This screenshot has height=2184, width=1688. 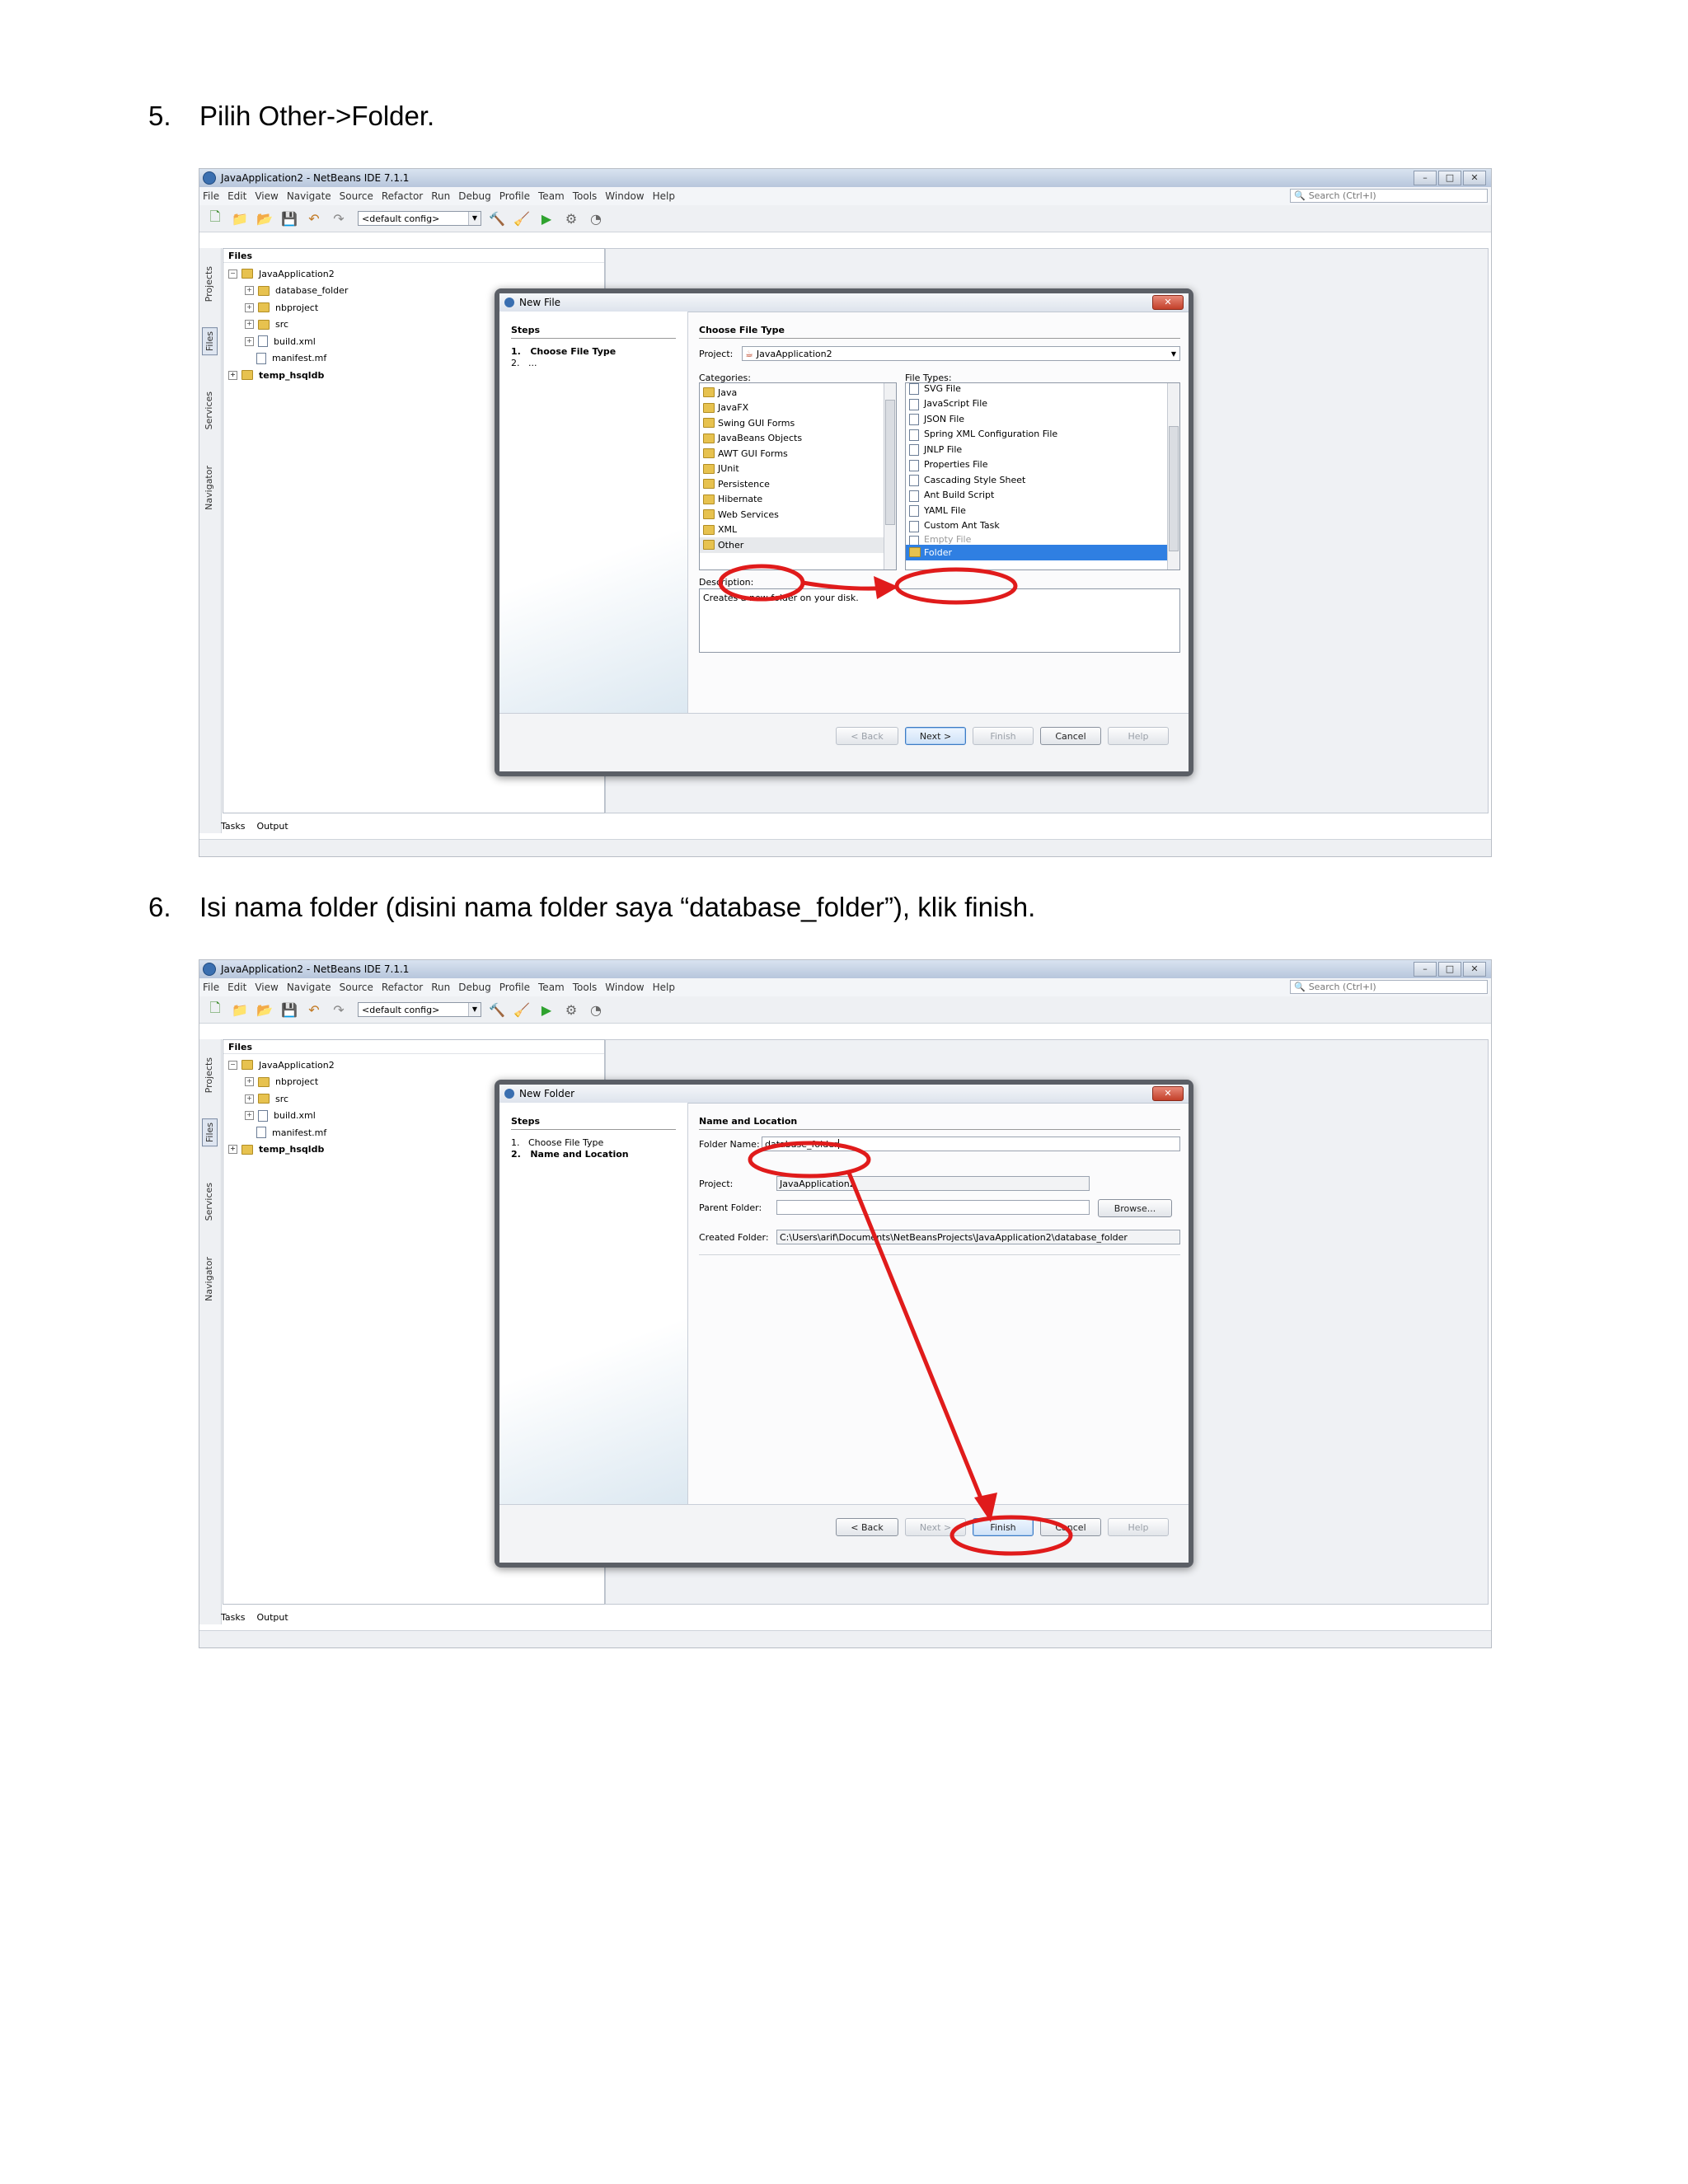 What do you see at coordinates (798, 515) in the screenshot?
I see `list-item: Web Services` at bounding box center [798, 515].